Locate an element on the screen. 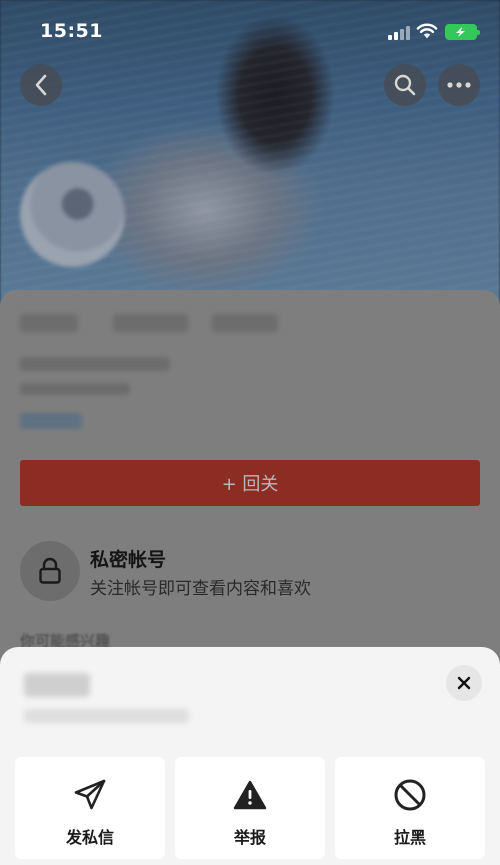 This screenshot has height=865, width=500. follow-back-label: + 回关 is located at coordinates (250, 484).